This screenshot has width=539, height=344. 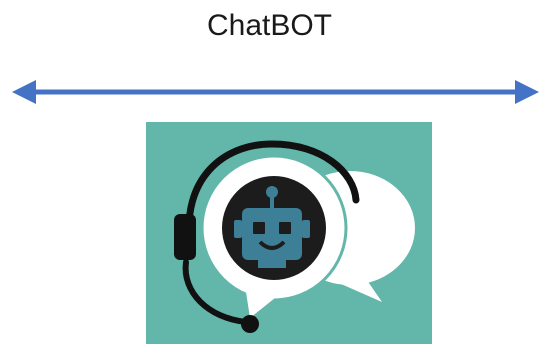 I want to click on double-headed-arrow, so click(x=275, y=92).